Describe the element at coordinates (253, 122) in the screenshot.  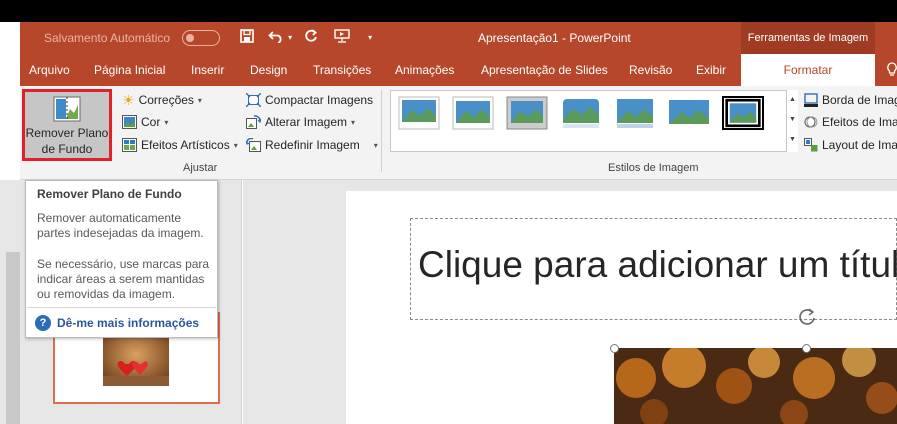
I see `change-picture-icon` at that location.